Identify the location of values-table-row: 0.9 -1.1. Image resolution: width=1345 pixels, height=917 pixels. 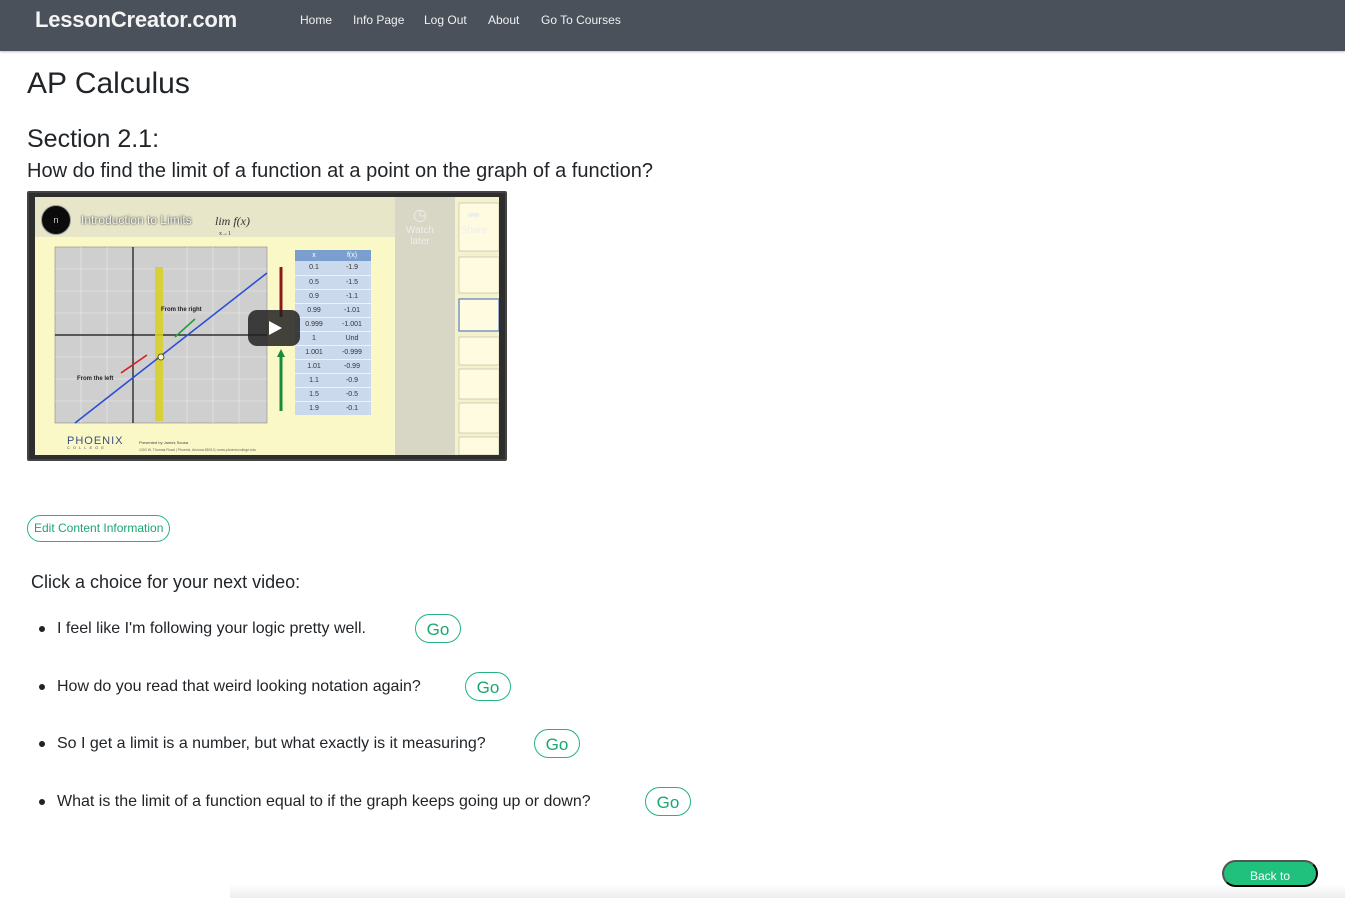
(333, 296).